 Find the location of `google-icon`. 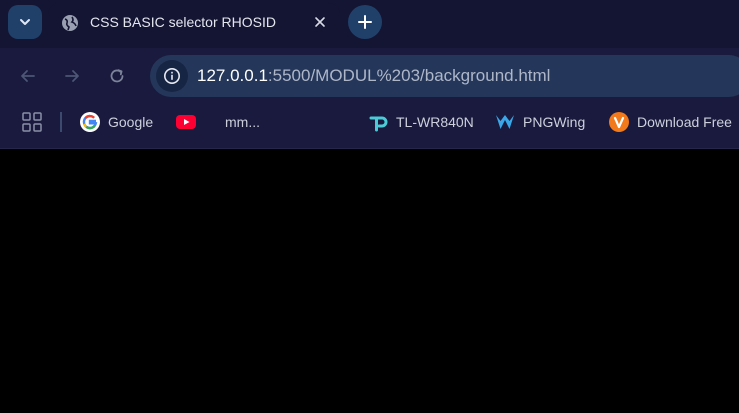

google-icon is located at coordinates (90, 122).